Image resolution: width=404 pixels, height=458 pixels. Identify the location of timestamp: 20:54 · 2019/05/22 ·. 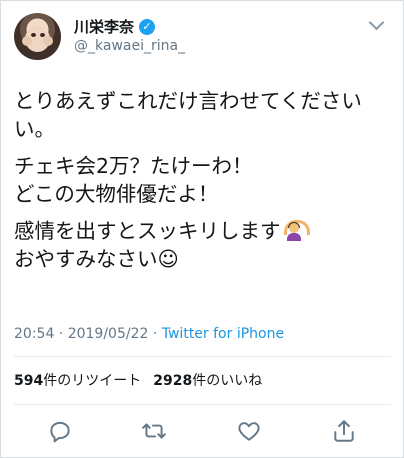
(88, 334).